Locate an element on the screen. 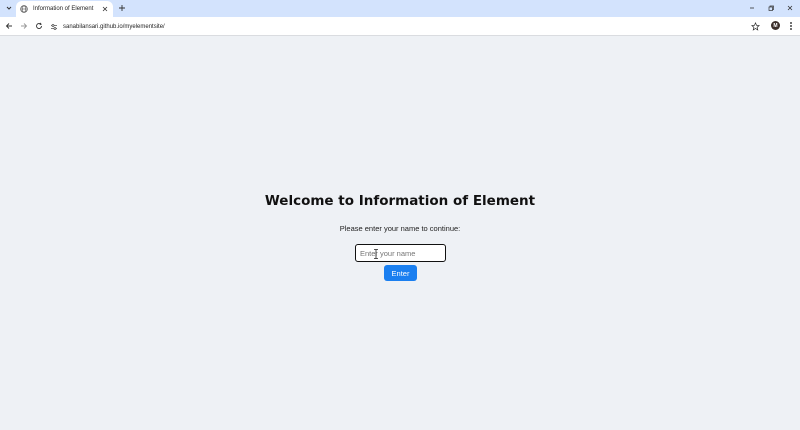 This screenshot has height=430, width=800. site-info-button is located at coordinates (54, 27).